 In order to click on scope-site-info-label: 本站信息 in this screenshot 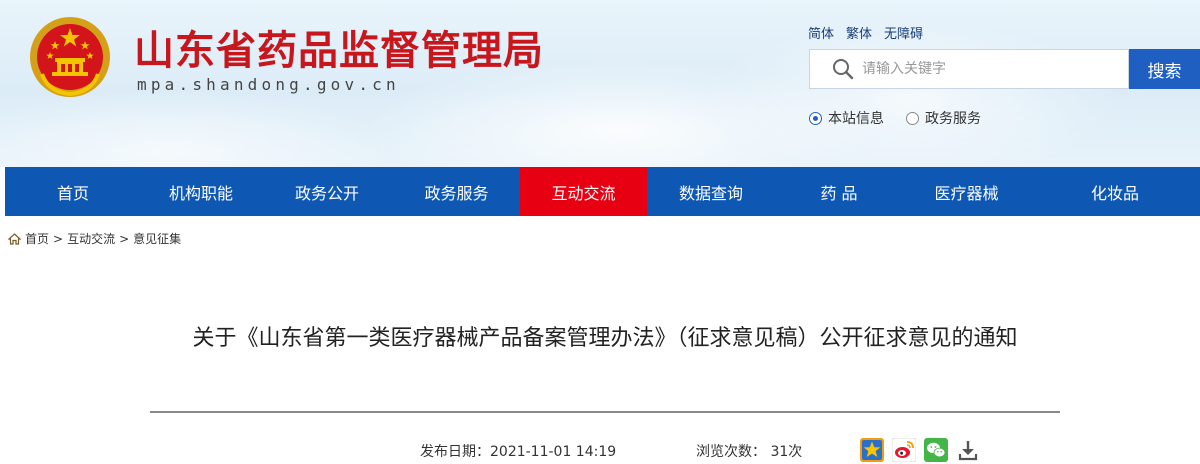, I will do `click(856, 119)`.